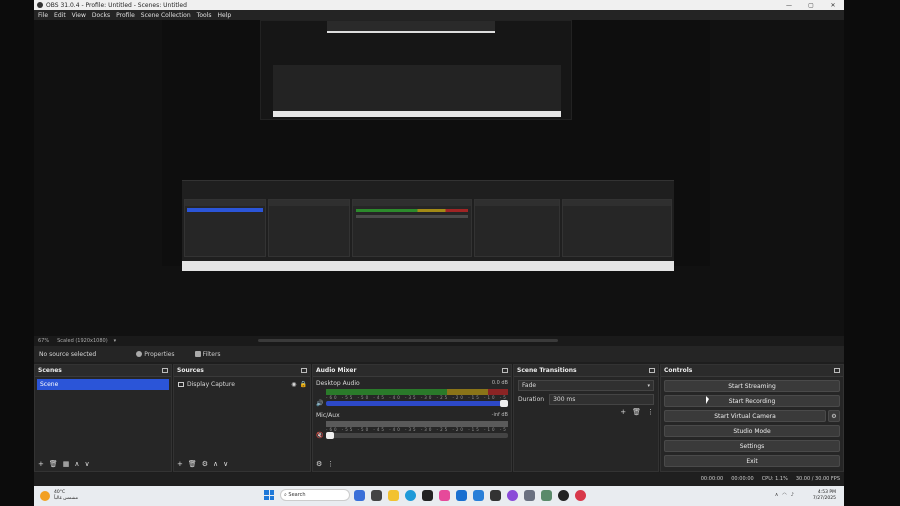 This screenshot has width=900, height=506. What do you see at coordinates (742, 479) in the screenshot?
I see `rec-time: 00:00:00` at bounding box center [742, 479].